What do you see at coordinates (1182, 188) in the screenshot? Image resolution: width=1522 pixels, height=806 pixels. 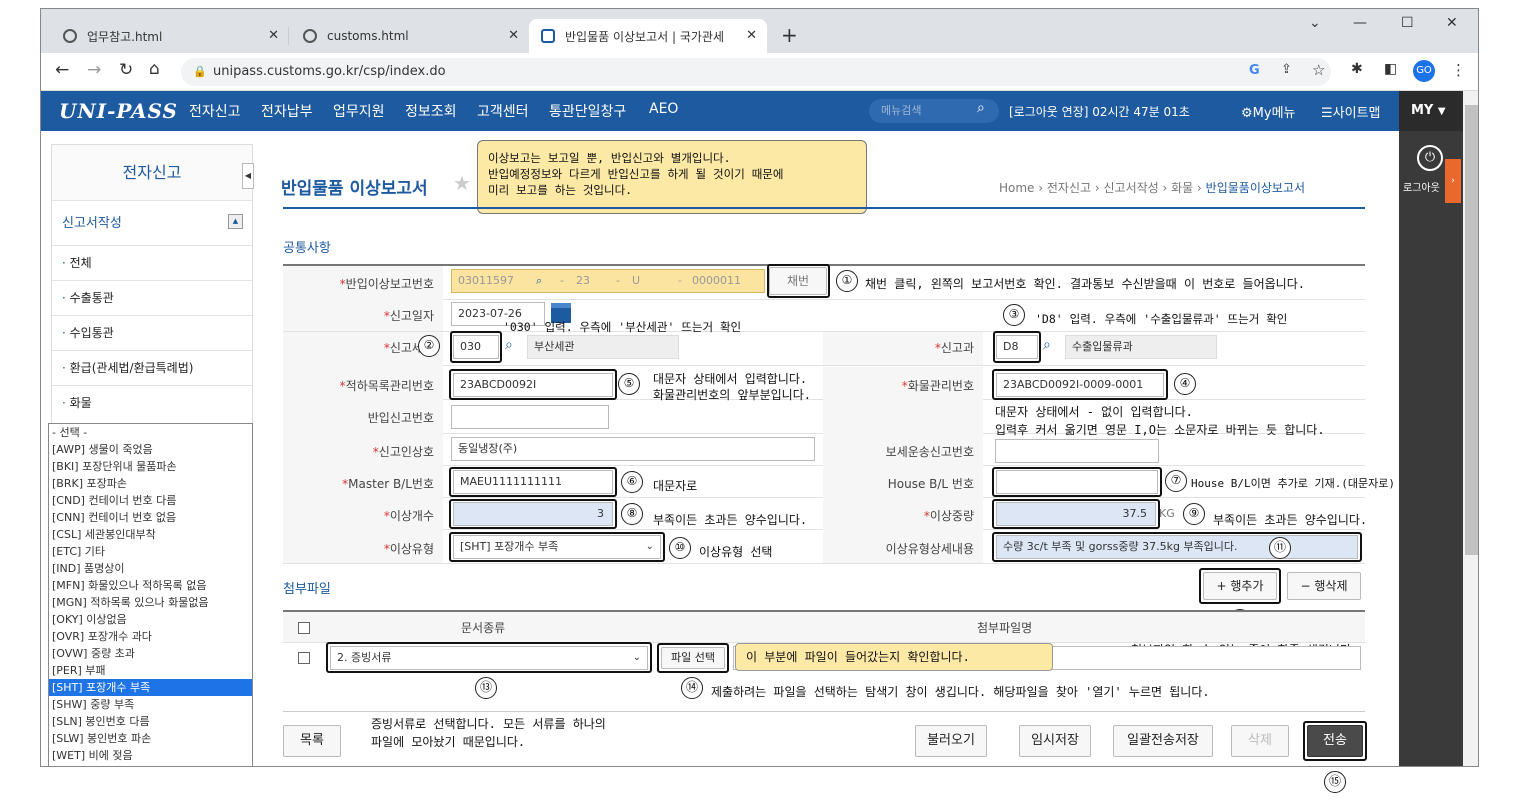 I see `breadcrumb-item: 화물` at bounding box center [1182, 188].